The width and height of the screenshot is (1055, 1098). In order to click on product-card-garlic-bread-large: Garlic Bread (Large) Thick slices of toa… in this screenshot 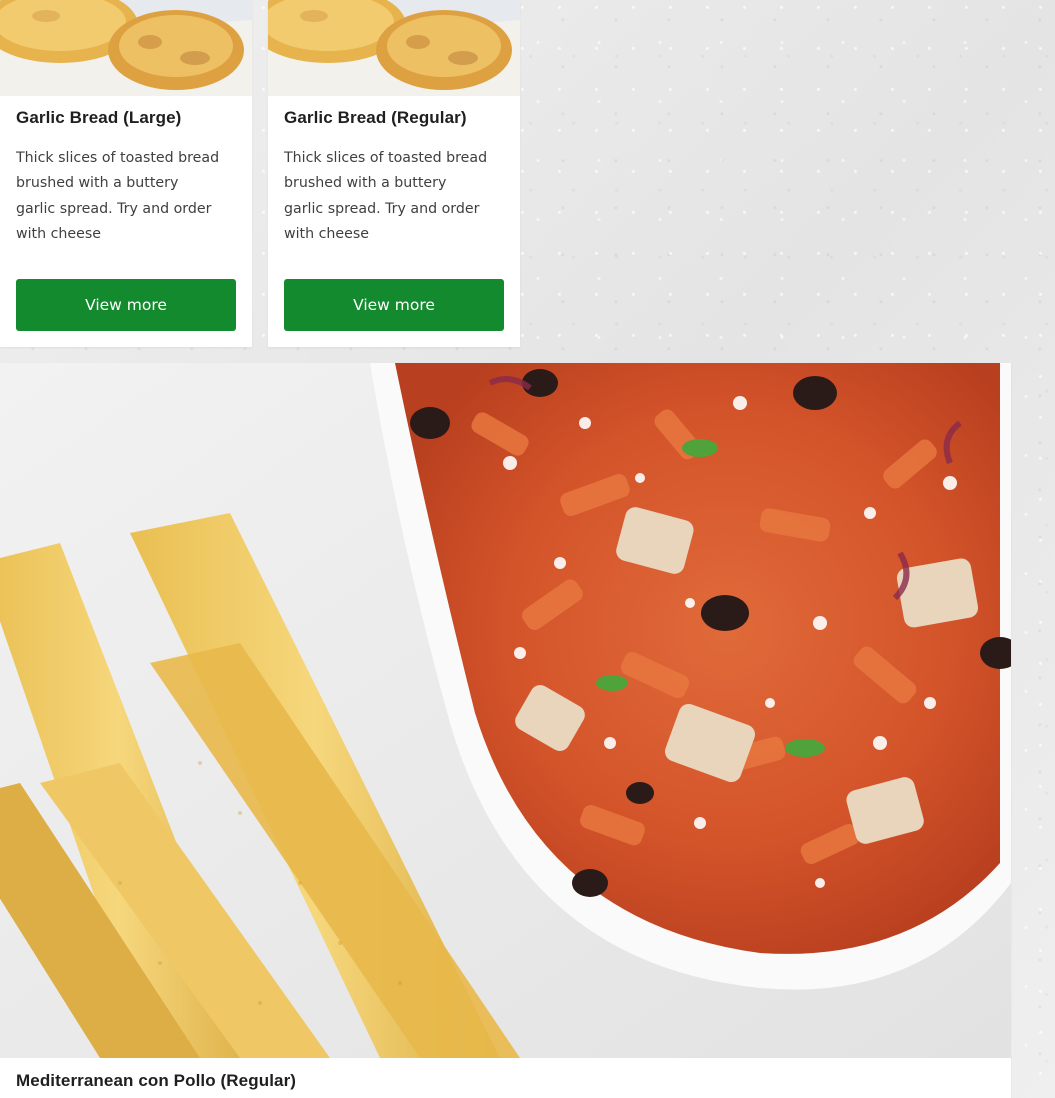, I will do `click(126, 173)`.